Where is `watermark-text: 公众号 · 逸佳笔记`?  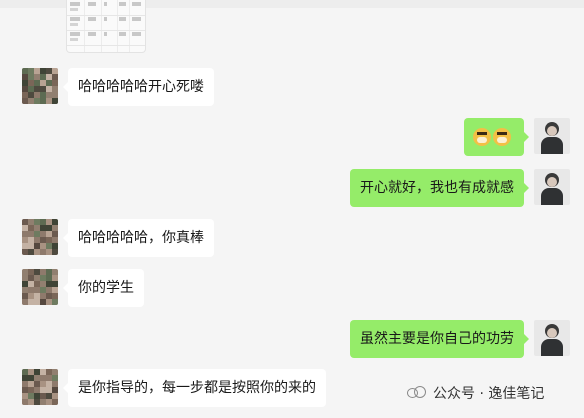 watermark-text: 公众号 · 逸佳笔记 is located at coordinates (489, 394).